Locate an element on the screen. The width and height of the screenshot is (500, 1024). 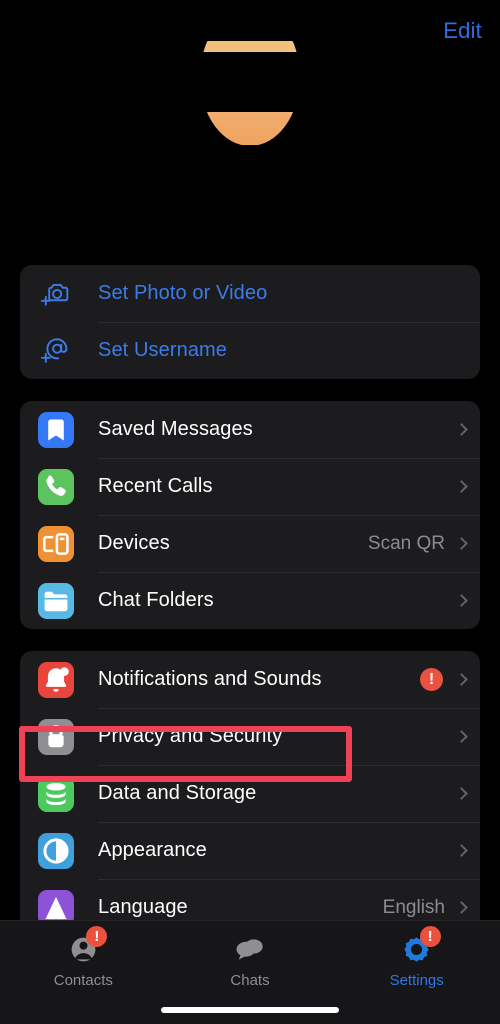
avatar-redaction-top is located at coordinates (251, 24).